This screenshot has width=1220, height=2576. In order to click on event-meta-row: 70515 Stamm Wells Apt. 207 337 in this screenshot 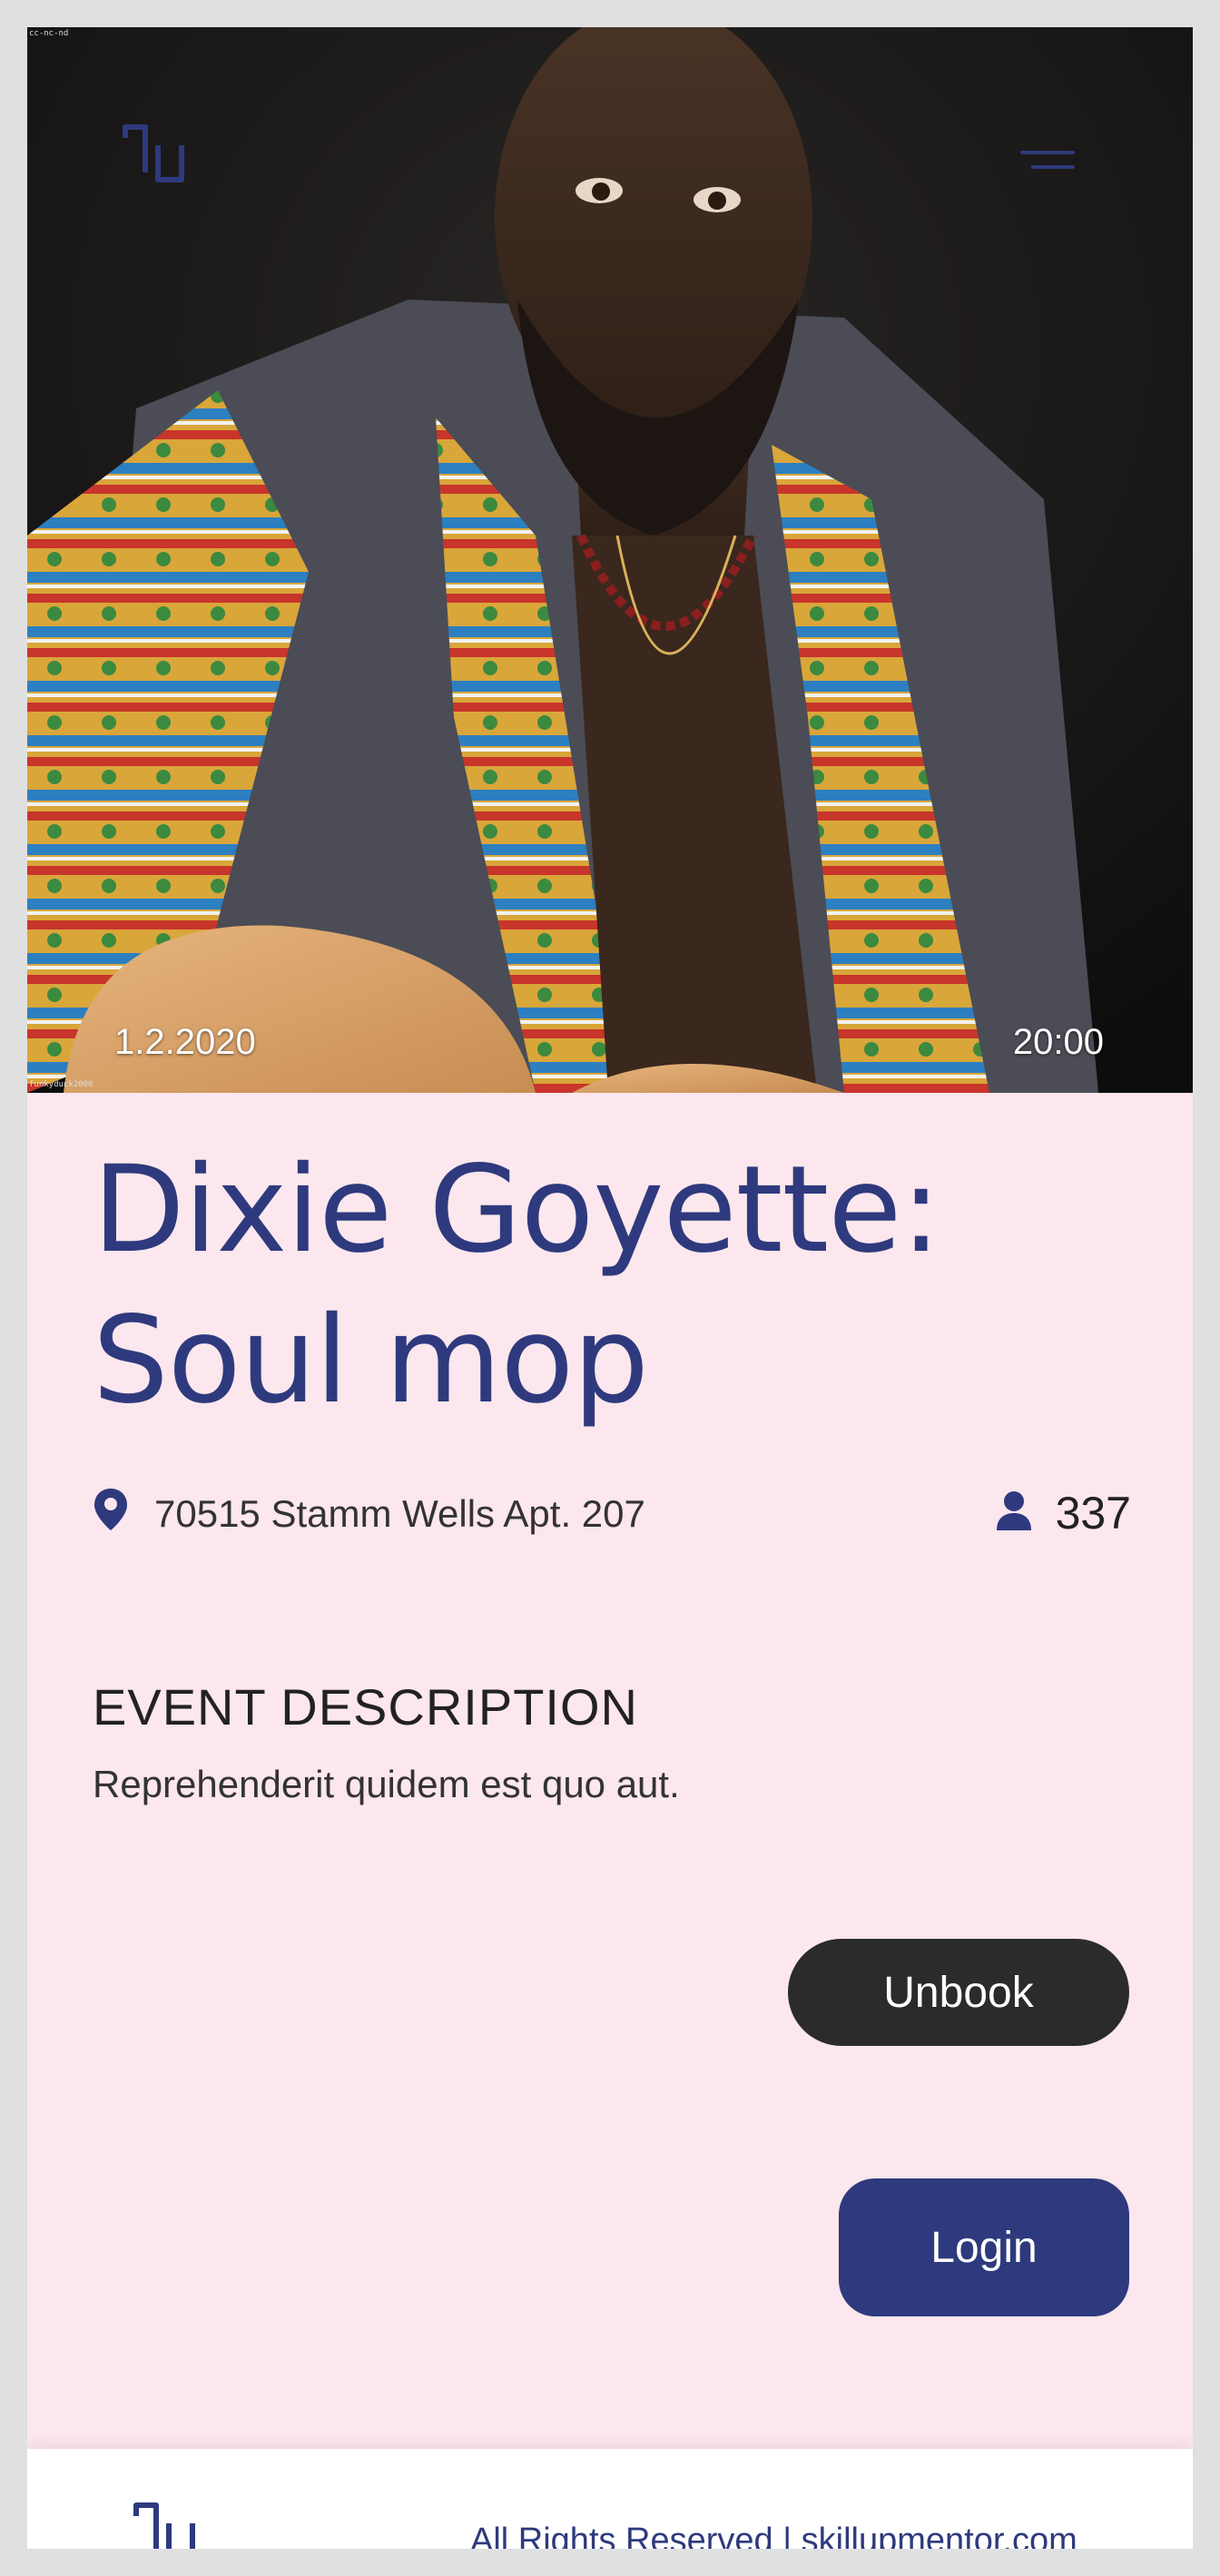, I will do `click(612, 1512)`.